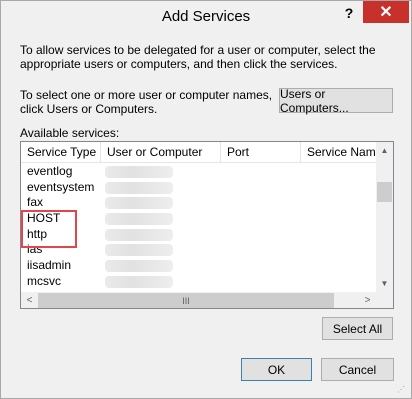  I want to click on service-type-cell: eventlog, so click(50, 171).